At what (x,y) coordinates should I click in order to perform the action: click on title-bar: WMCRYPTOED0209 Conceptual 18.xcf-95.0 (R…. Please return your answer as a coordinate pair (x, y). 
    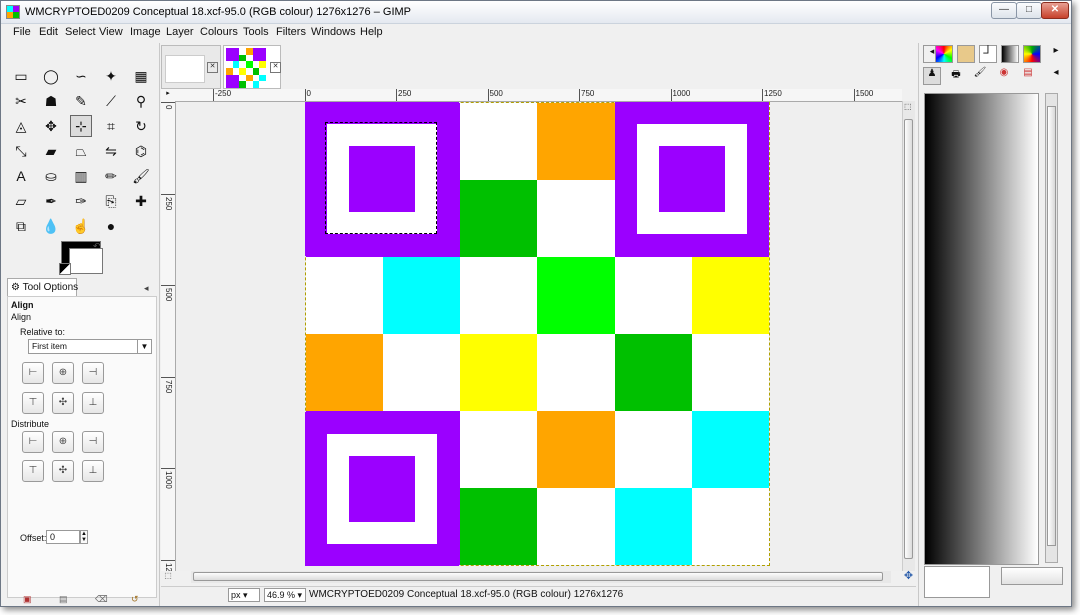
    Looking at the image, I should click on (536, 12).